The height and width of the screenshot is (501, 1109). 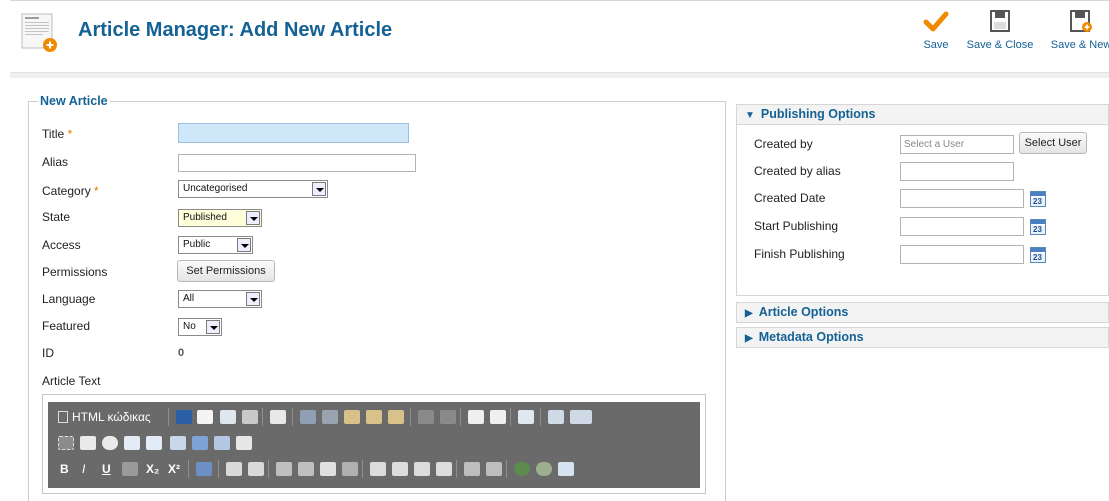 I want to click on hidden-field-icon, so click(x=244, y=443).